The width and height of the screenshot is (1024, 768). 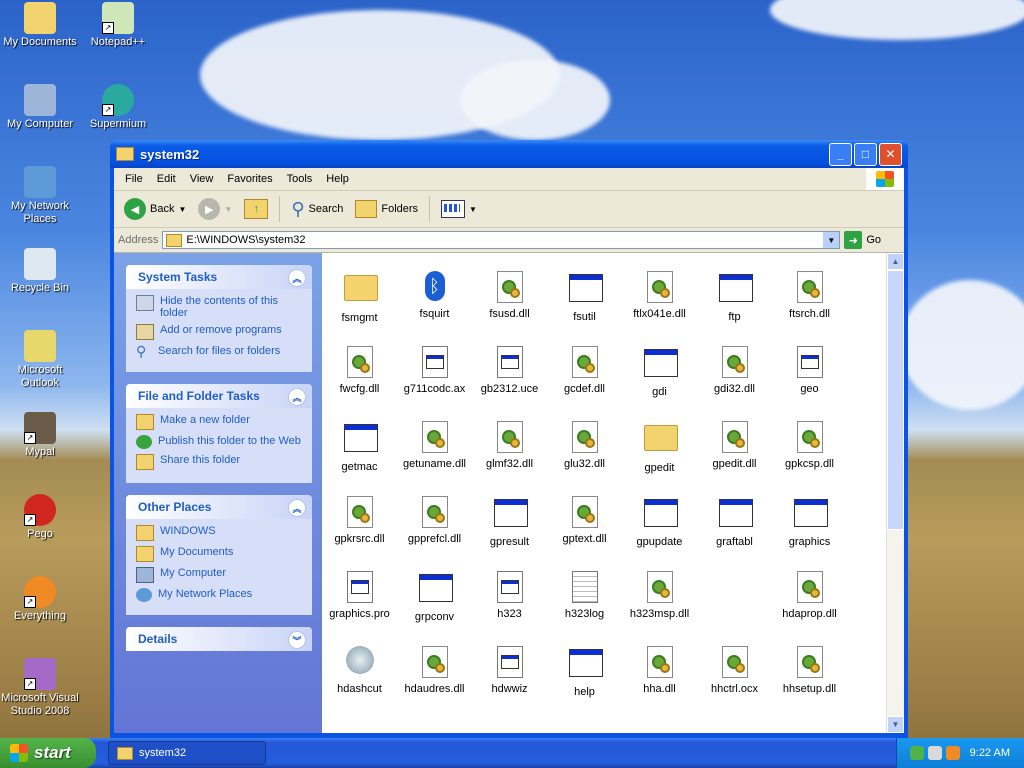 I want to click on task-add-remove-programs: Add or remove programs, so click(x=219, y=332).